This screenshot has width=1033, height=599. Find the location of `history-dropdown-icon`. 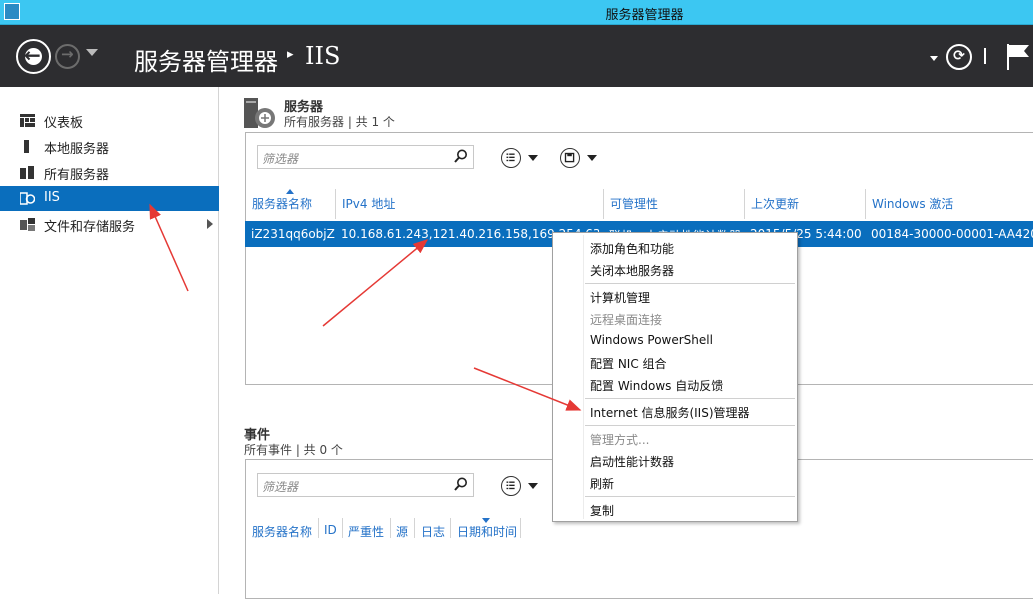

history-dropdown-icon is located at coordinates (92, 52).